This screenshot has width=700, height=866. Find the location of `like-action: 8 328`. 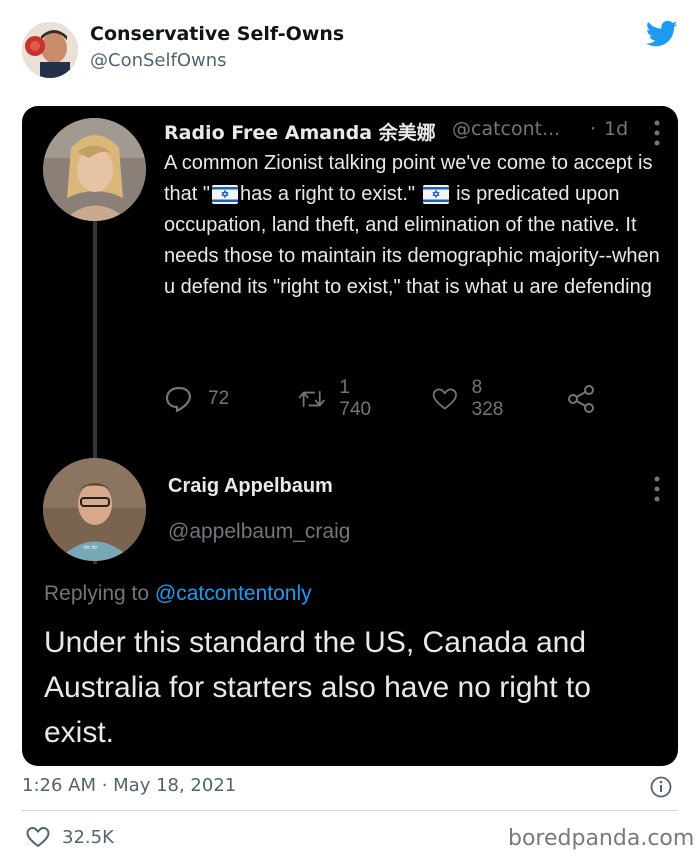

like-action: 8 328 is located at coordinates (471, 398).